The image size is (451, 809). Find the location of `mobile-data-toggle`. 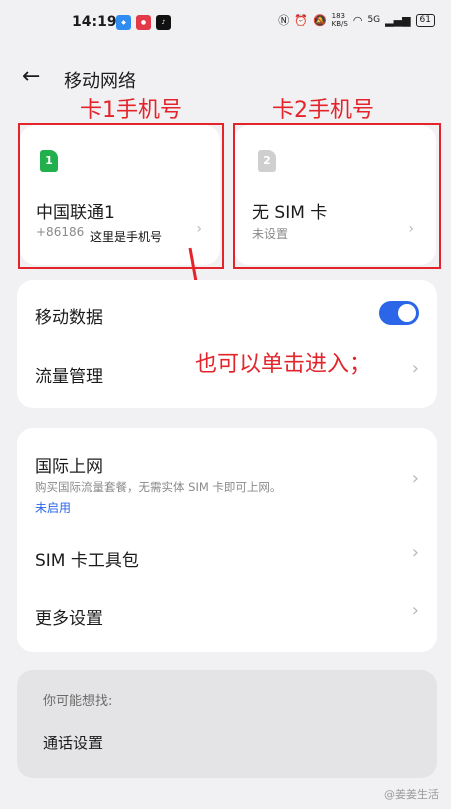

mobile-data-toggle is located at coordinates (399, 313).